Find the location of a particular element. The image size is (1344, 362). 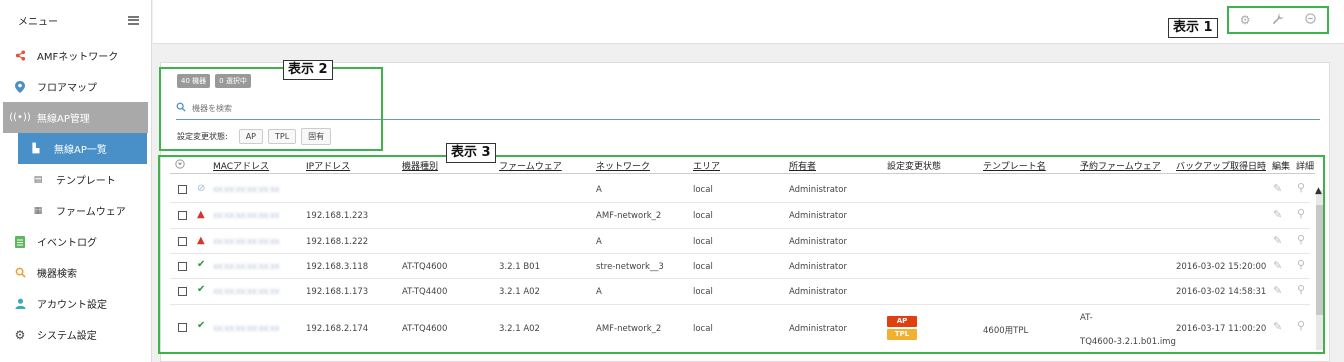

sidebar-item-label: 機器検索 is located at coordinates (57, 274).